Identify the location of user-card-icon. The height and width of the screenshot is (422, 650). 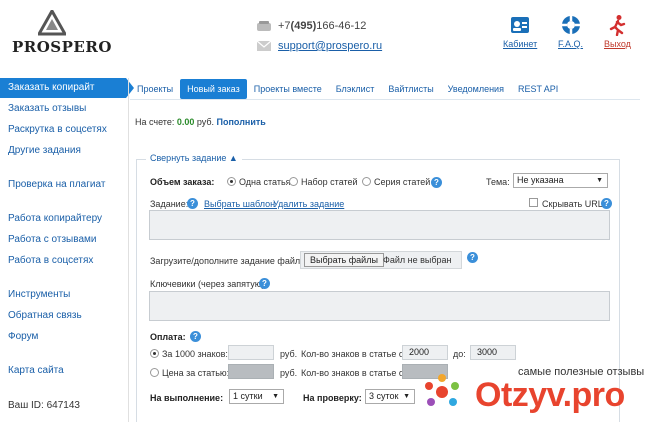
(520, 25).